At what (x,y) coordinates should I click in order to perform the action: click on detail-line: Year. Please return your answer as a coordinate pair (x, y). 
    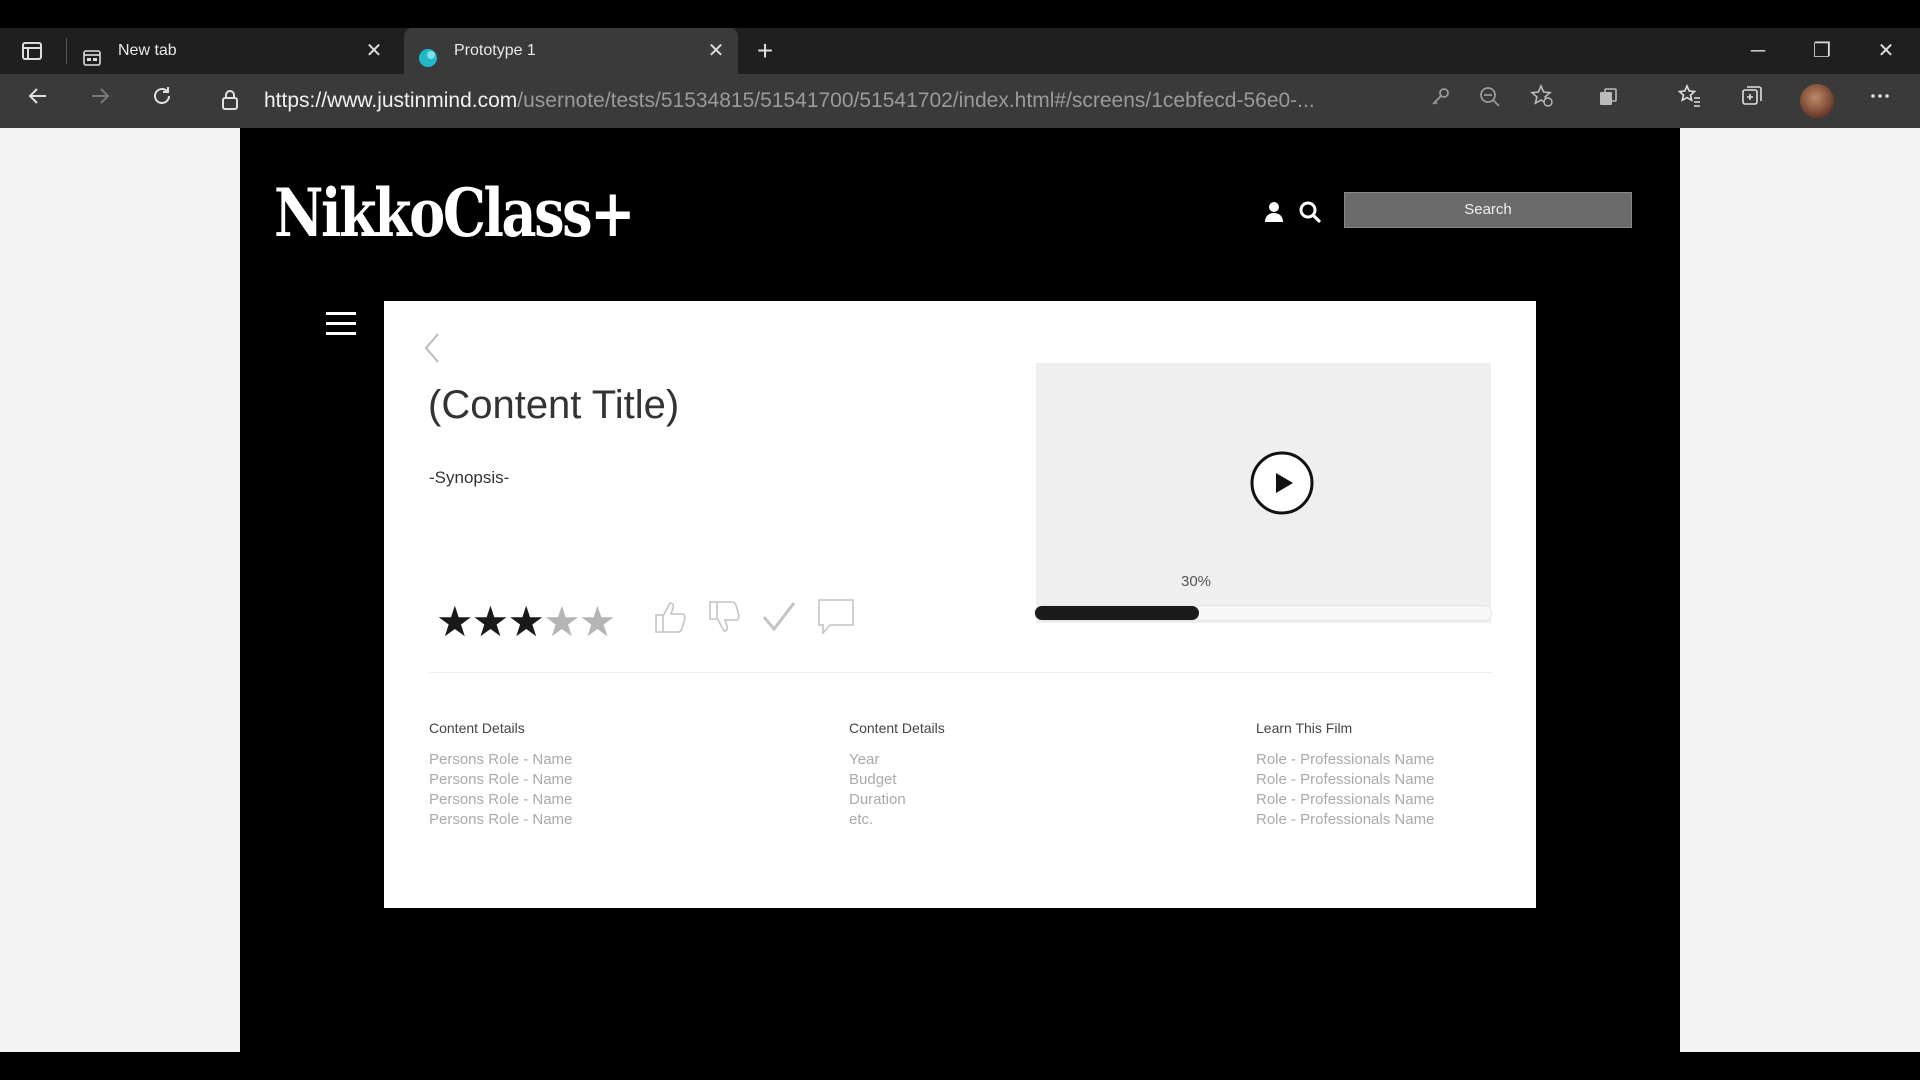
    Looking at the image, I should click on (864, 759).